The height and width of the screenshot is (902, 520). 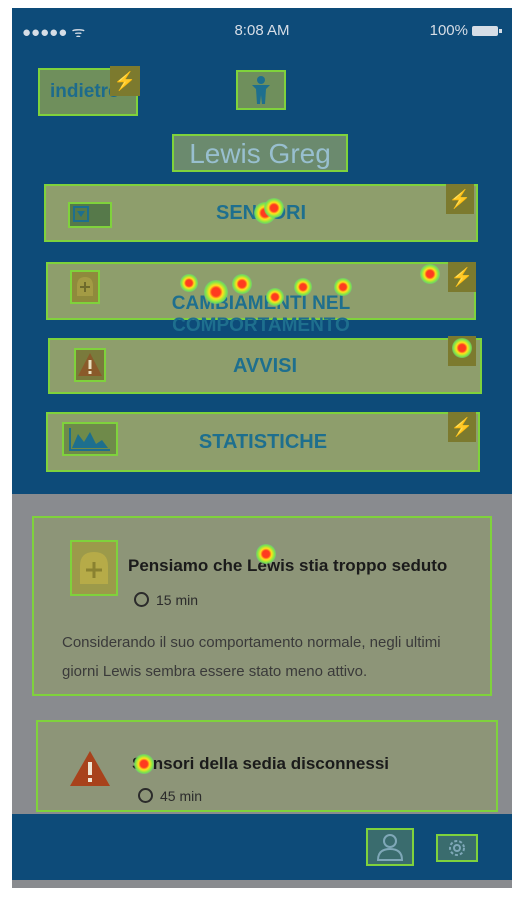 I want to click on behavior-changes-button-label: CAMBIAMENTI NEL COMPORTAMENTO, so click(x=261, y=314).